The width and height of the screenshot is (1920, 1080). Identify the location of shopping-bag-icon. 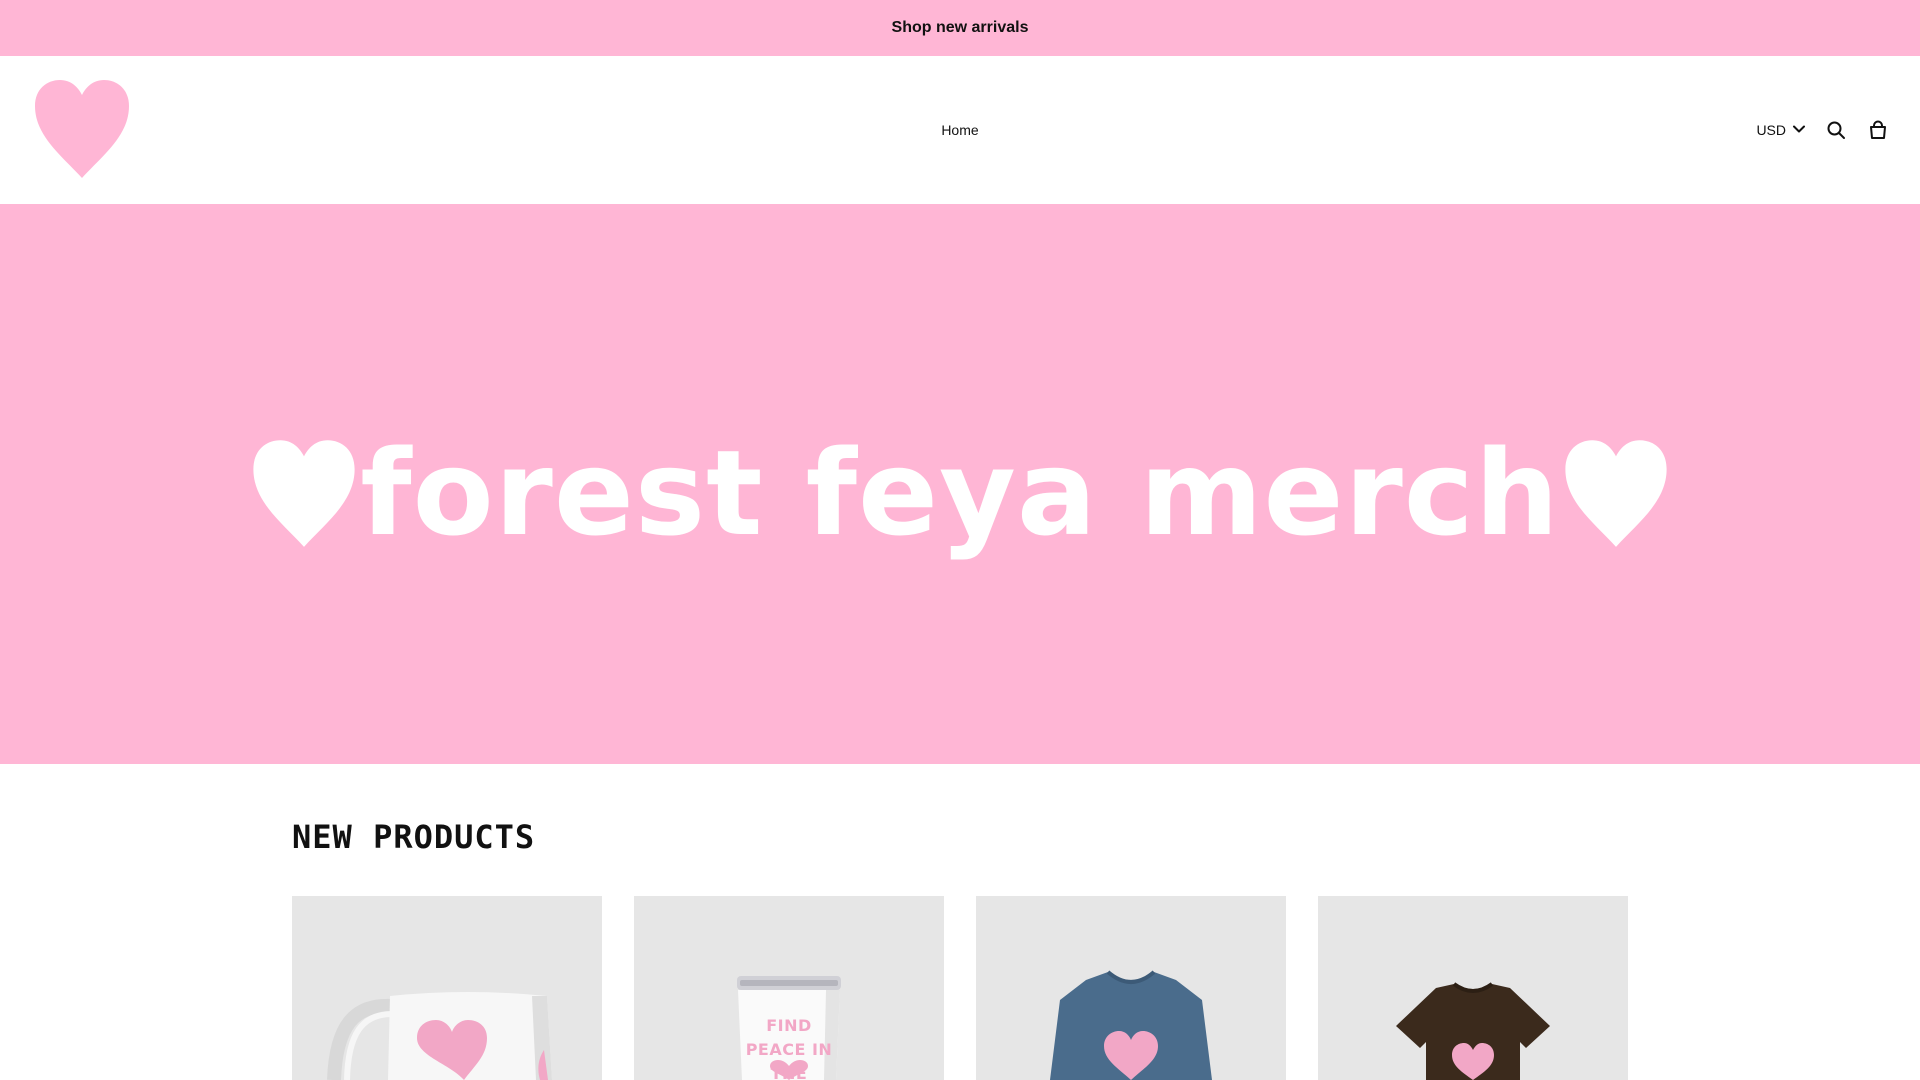
(1878, 130).